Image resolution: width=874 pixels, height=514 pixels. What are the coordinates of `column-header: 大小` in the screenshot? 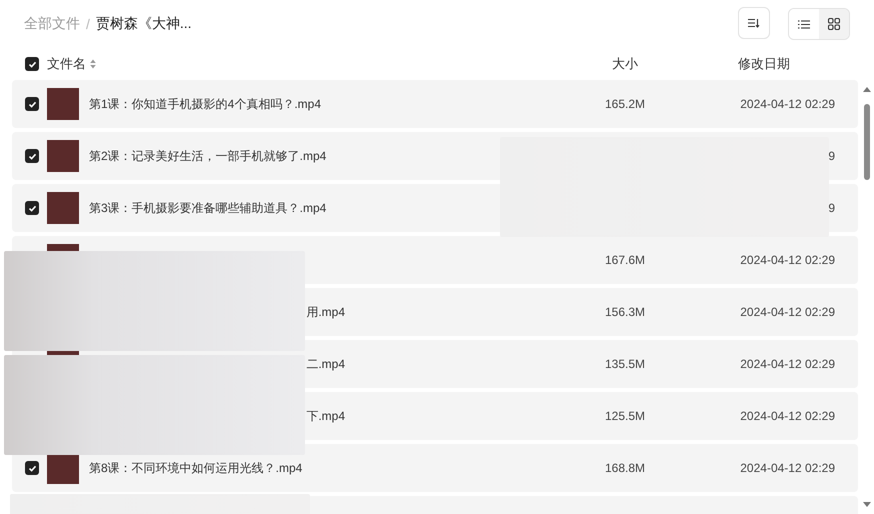 It's located at (625, 63).